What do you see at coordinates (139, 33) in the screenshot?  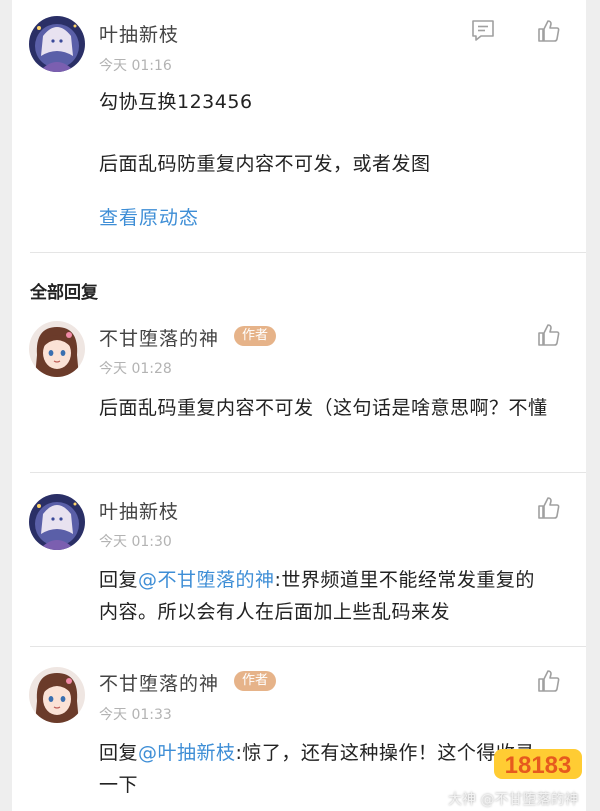 I see `post-author-name: 叶抽新枝` at bounding box center [139, 33].